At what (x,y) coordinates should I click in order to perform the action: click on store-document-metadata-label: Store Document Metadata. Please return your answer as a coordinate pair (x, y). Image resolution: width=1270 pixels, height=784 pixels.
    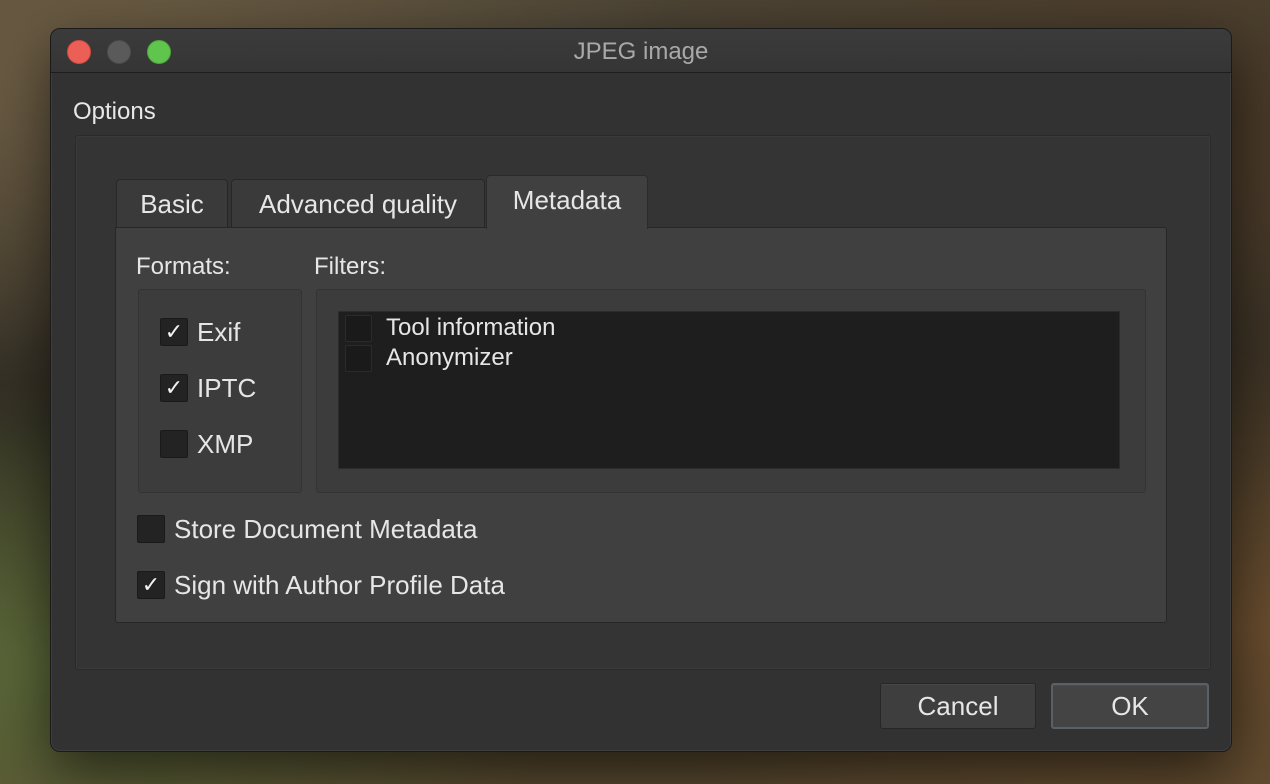
    Looking at the image, I should click on (326, 529).